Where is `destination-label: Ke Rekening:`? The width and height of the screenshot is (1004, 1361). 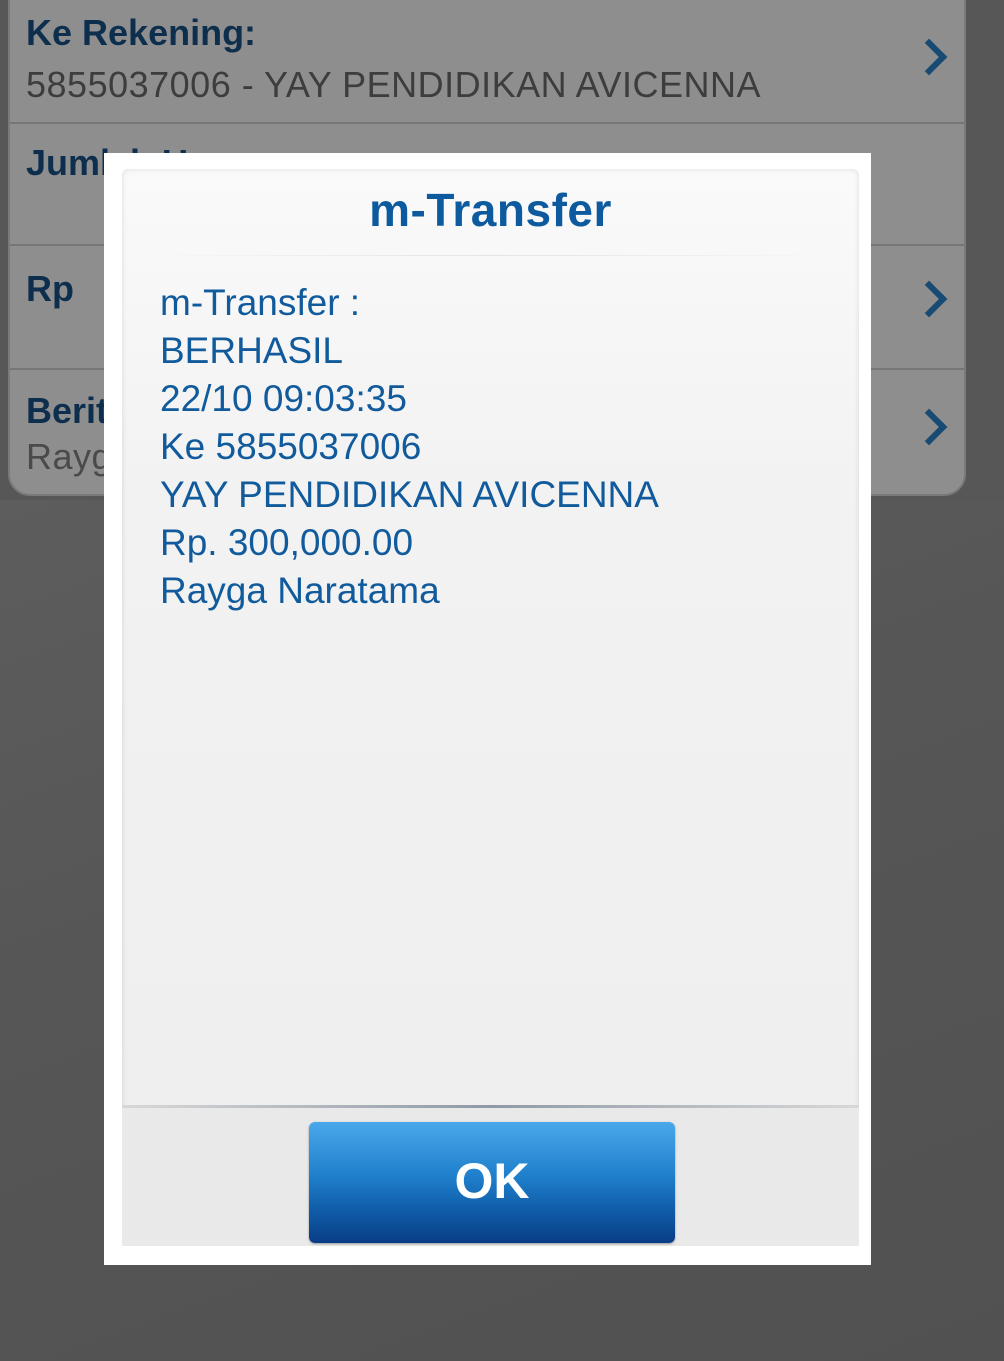
destination-label: Ke Rekening: is located at coordinates (141, 32).